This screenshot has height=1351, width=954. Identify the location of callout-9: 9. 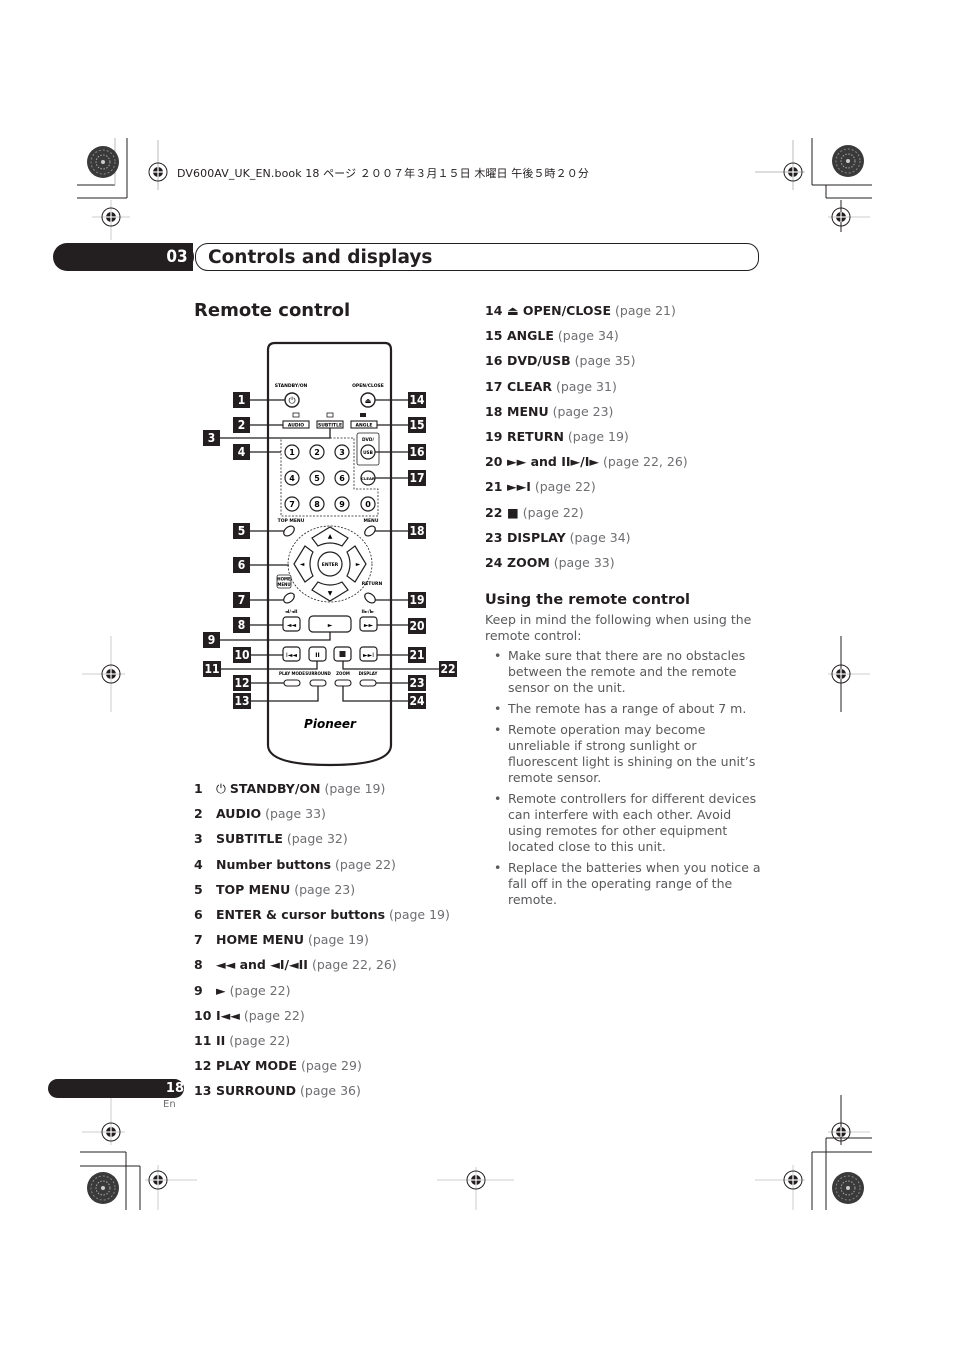
(211, 640).